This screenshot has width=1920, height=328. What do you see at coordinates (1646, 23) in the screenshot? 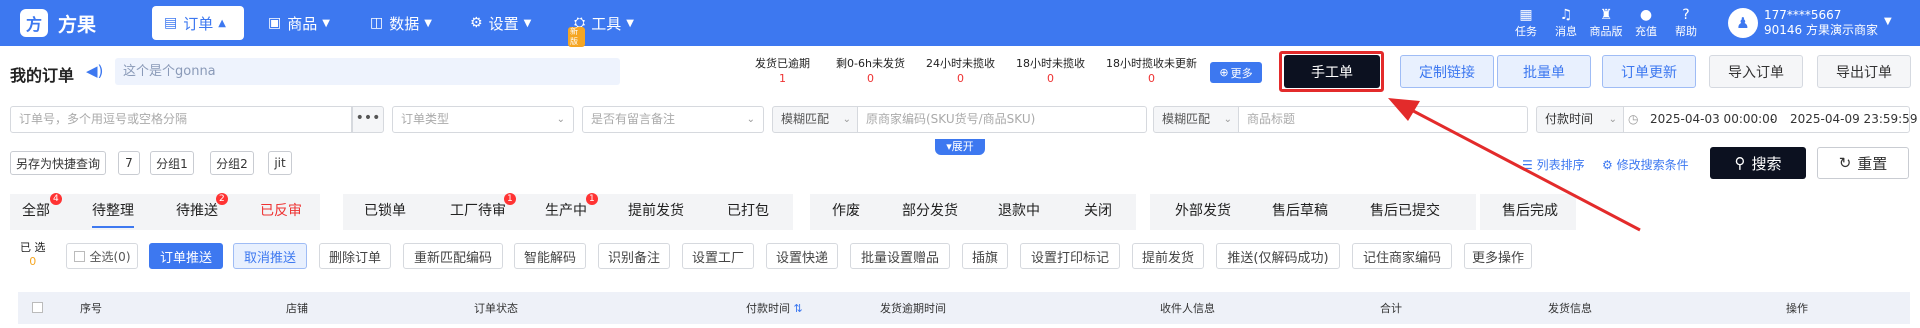
I see `recharge-button: ● 充值` at bounding box center [1646, 23].